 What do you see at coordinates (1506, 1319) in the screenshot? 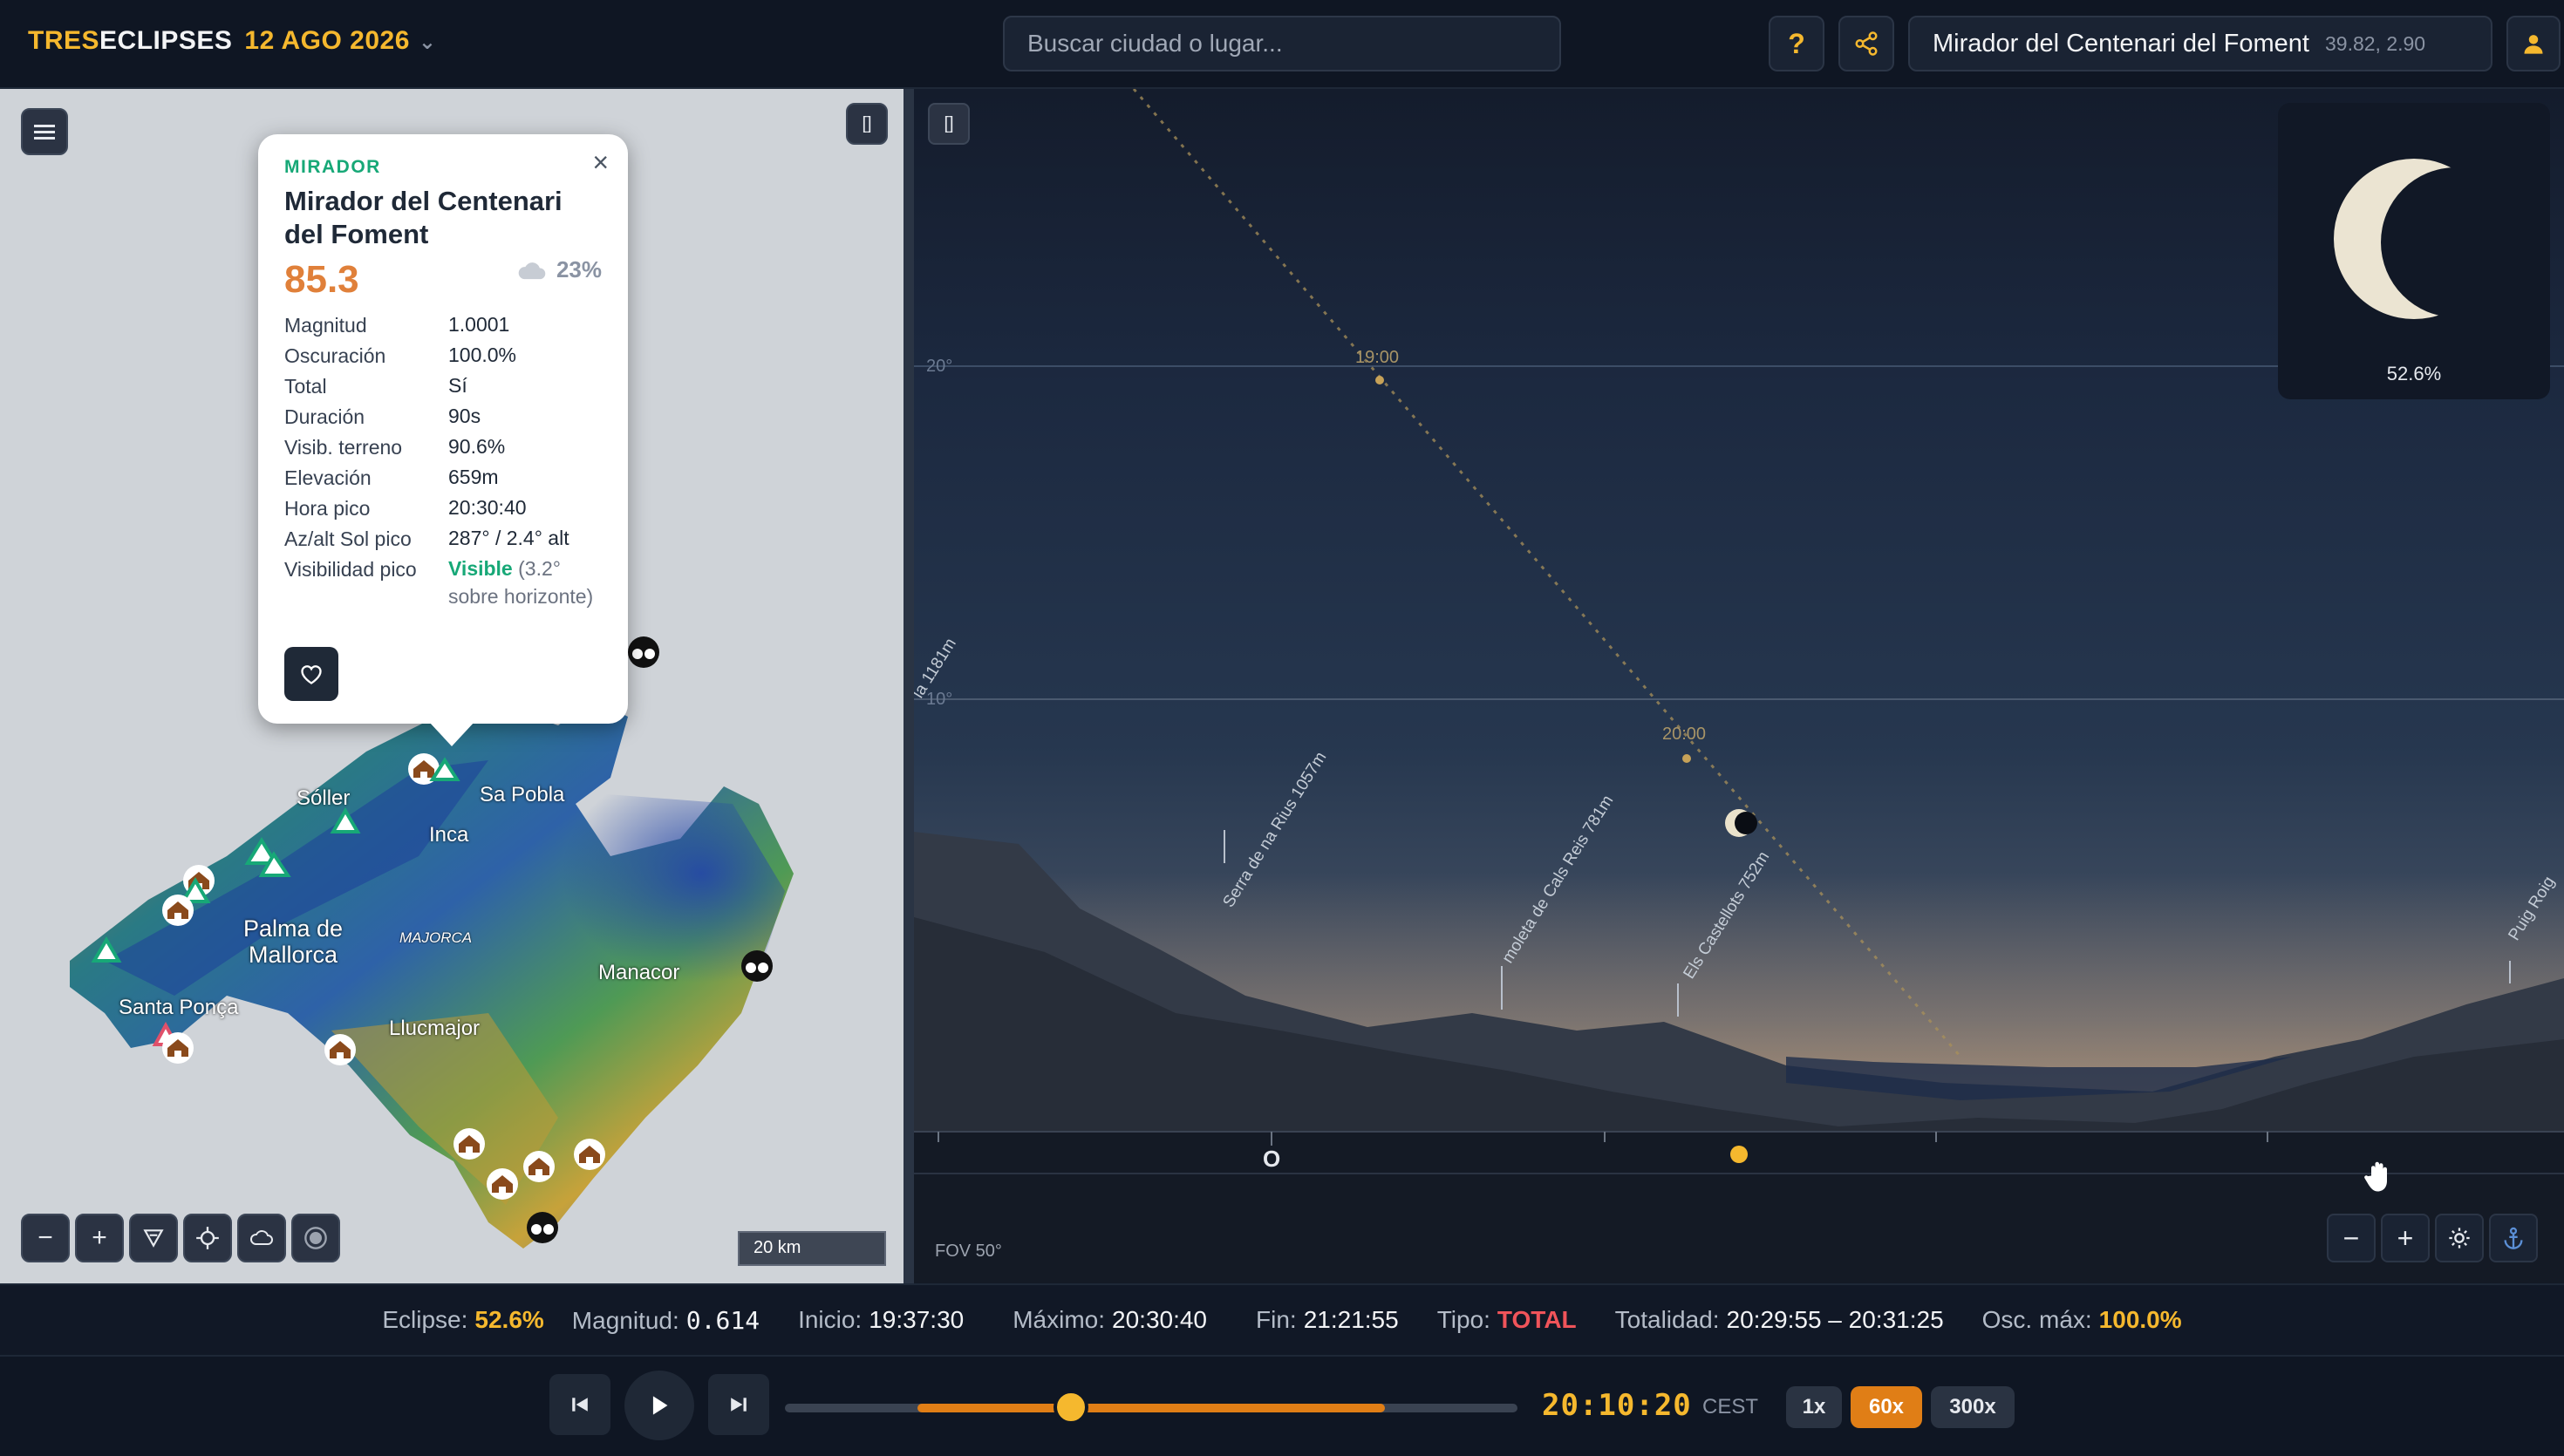
I see `info-tipo: Tipo: TOTAL` at bounding box center [1506, 1319].